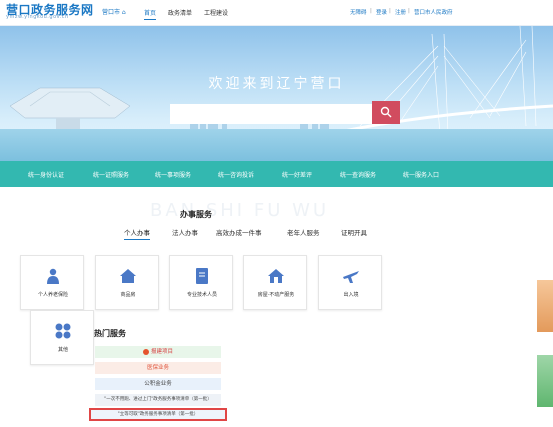 The height and width of the screenshot is (427, 553). What do you see at coordinates (158, 368) in the screenshot?
I see `hot-item-medical: 医保业务` at bounding box center [158, 368].